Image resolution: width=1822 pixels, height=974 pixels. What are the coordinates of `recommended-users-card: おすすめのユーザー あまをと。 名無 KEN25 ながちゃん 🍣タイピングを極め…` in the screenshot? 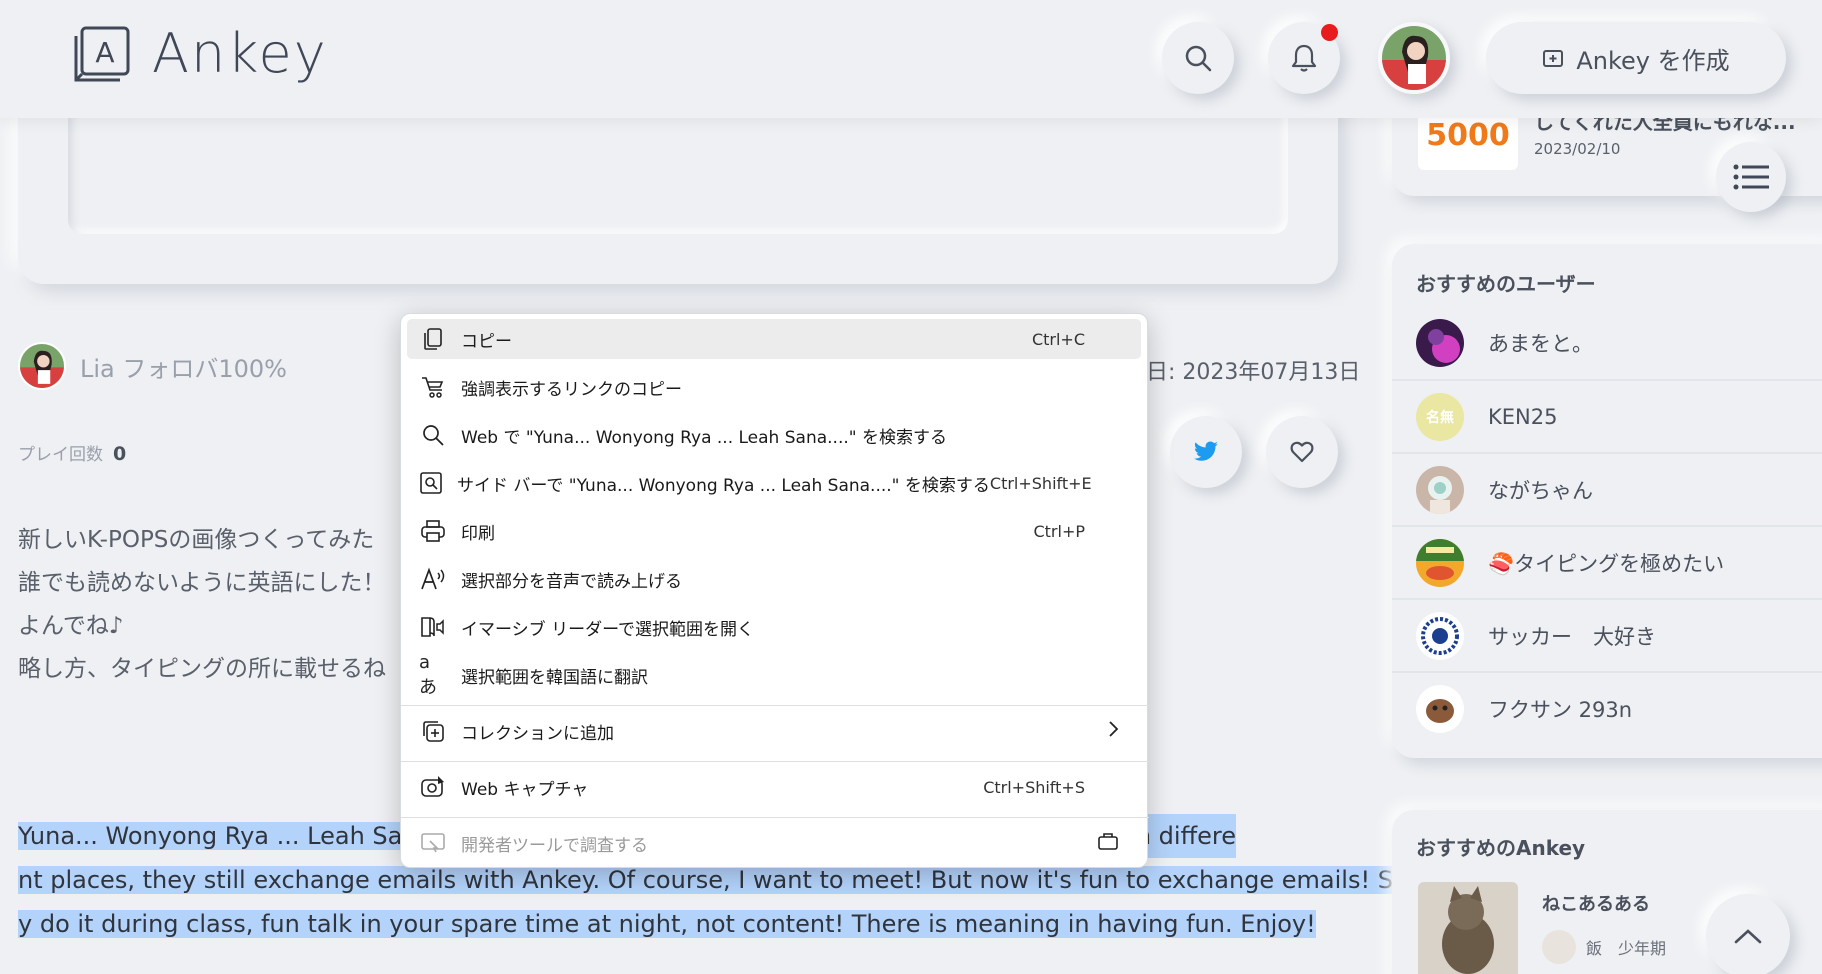 It's located at (1607, 501).